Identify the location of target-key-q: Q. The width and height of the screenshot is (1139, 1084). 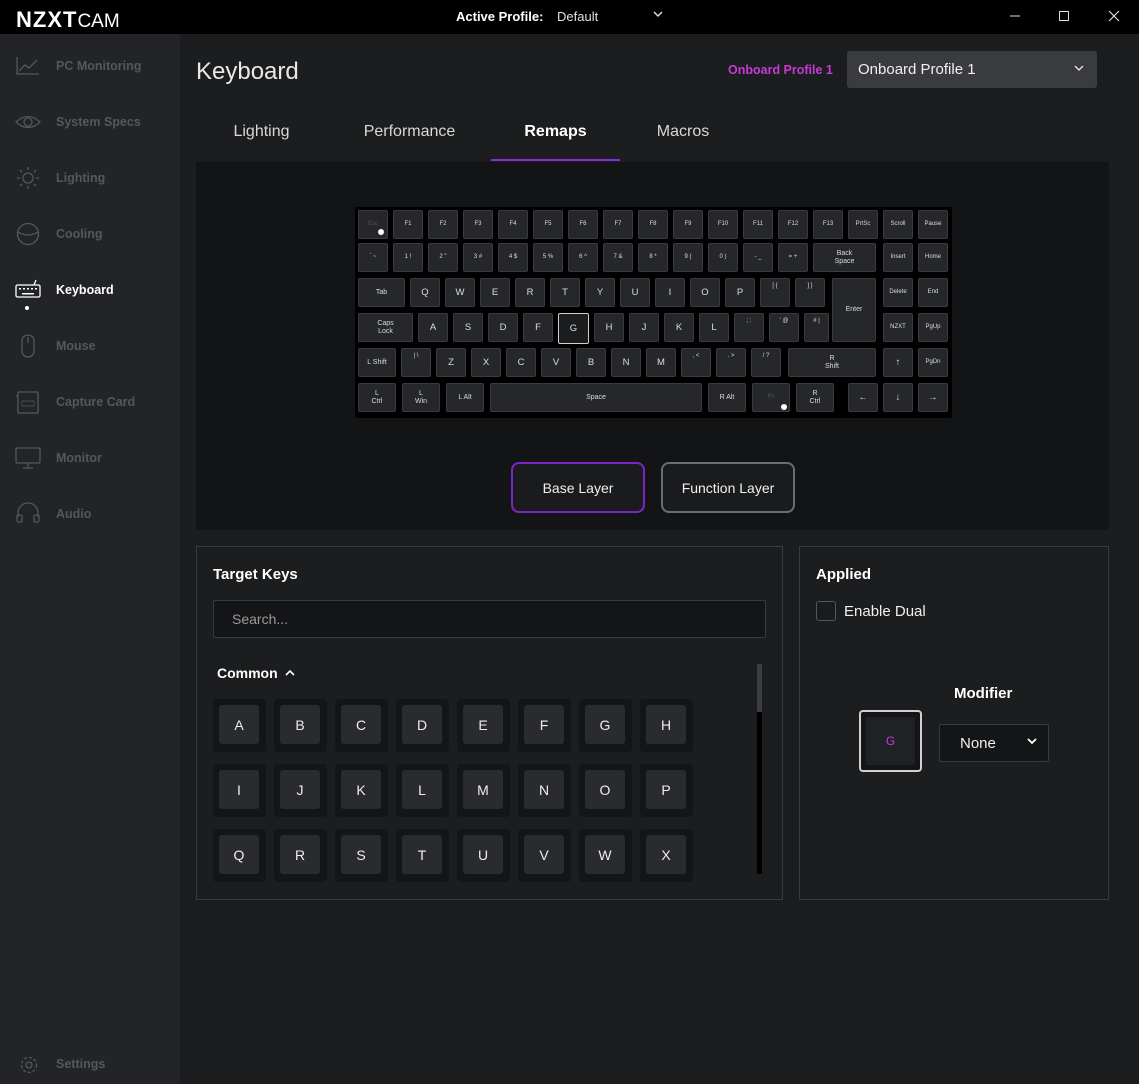
(239, 855).